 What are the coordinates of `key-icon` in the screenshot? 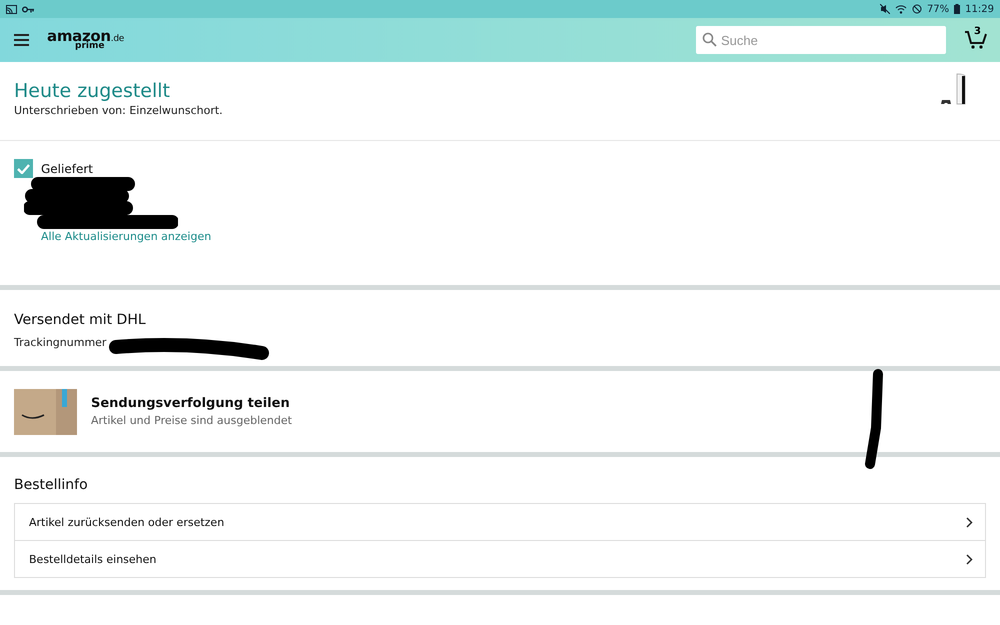 It's located at (28, 9).